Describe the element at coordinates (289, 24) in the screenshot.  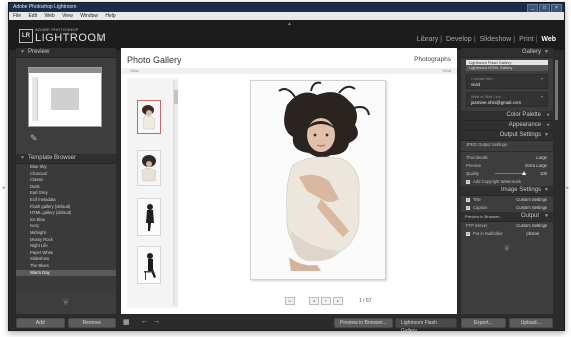
I see `collapse-top-icon: ▲` at that location.